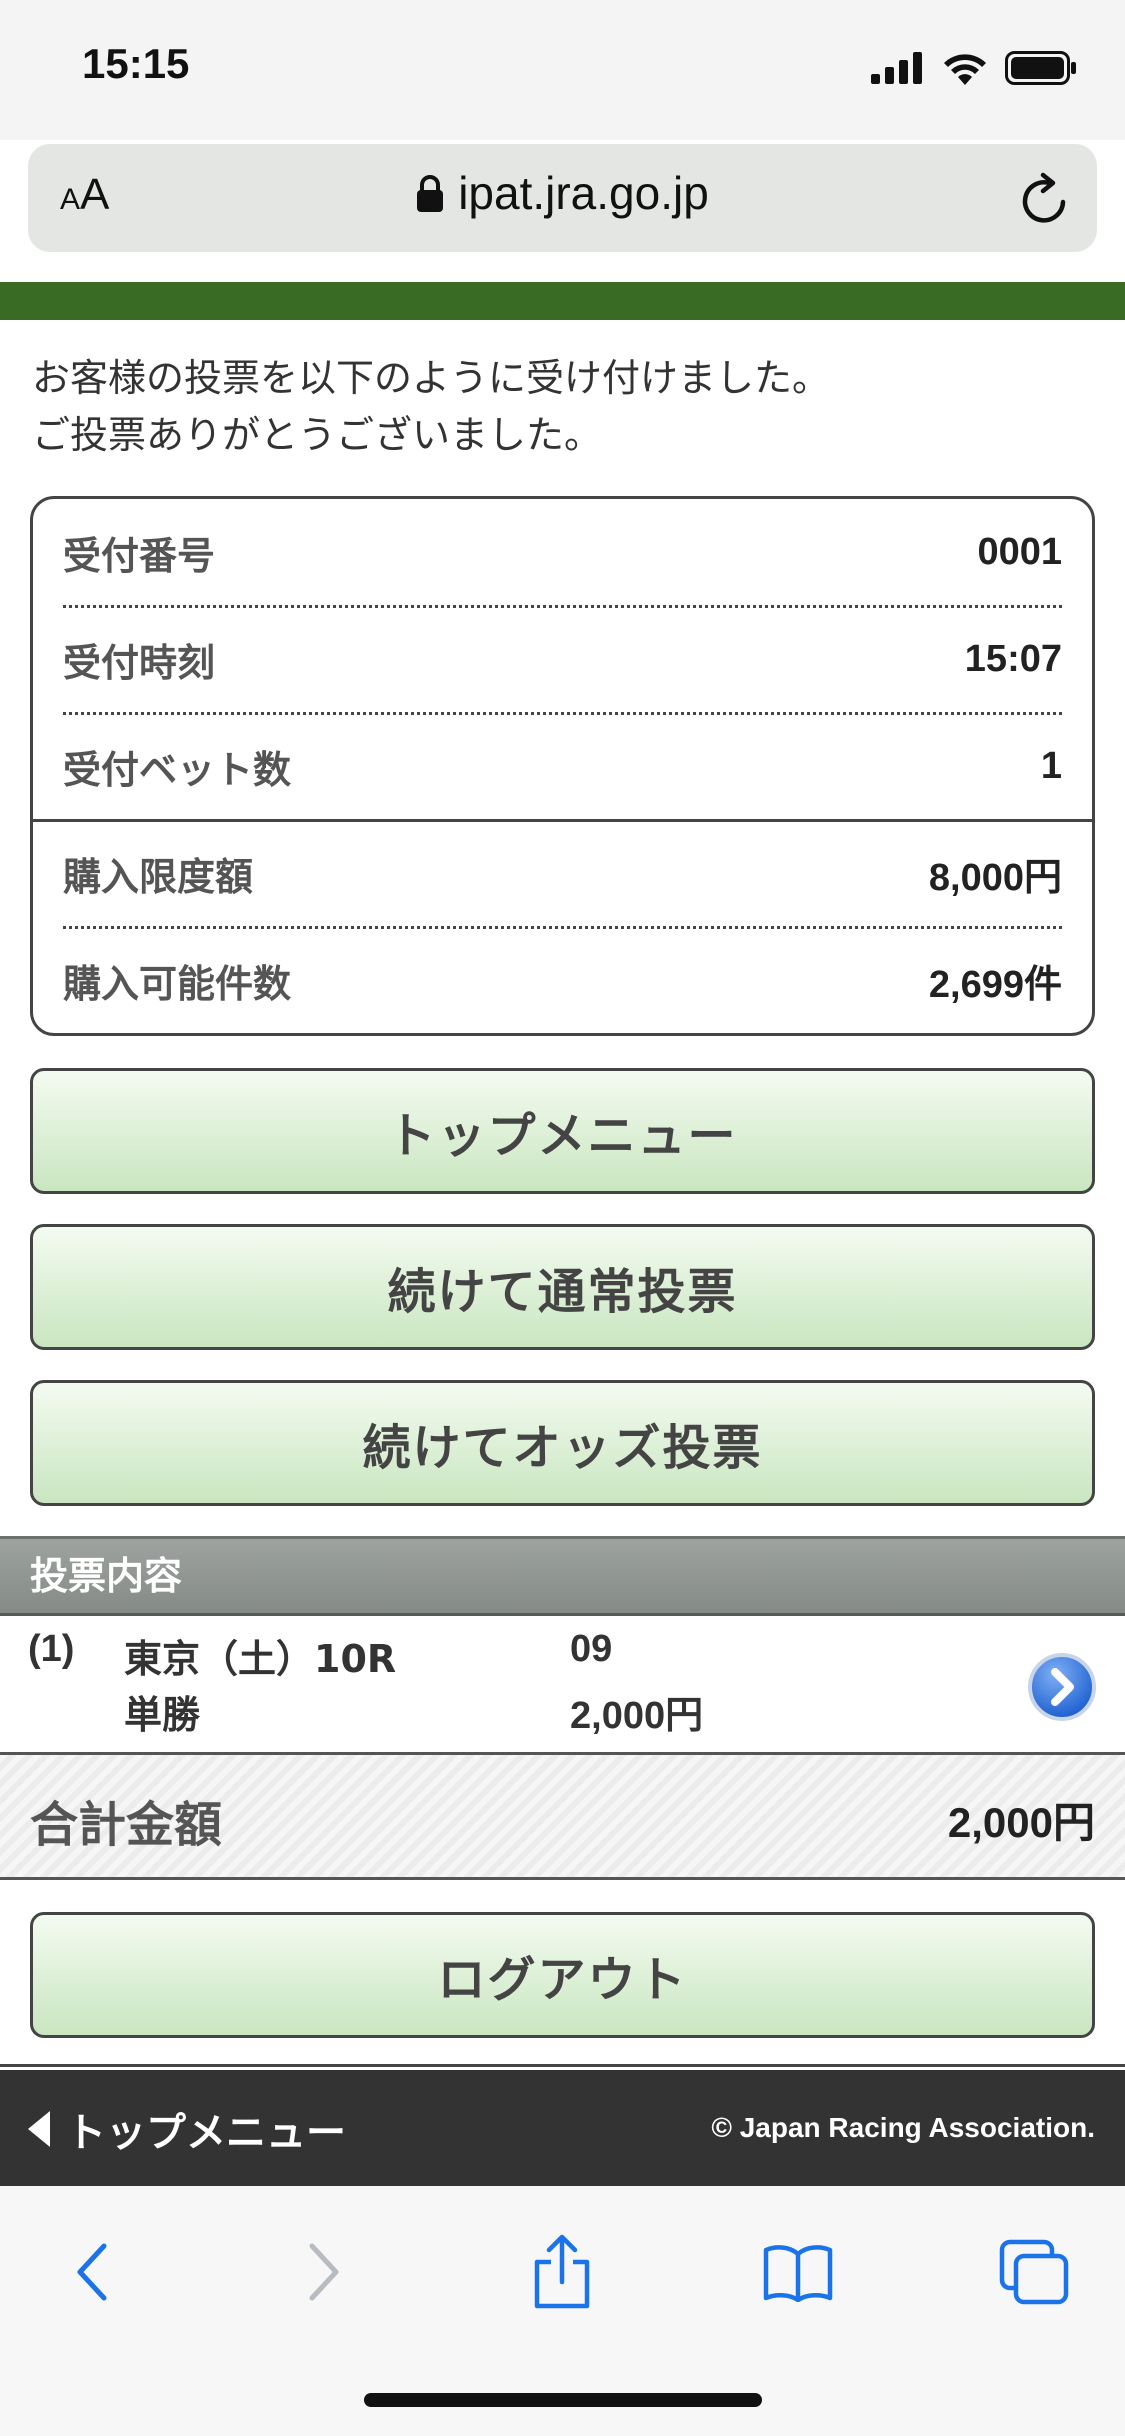 The height and width of the screenshot is (2436, 1125). Describe the element at coordinates (136, 63) in the screenshot. I see `status-time: 15:15` at that location.